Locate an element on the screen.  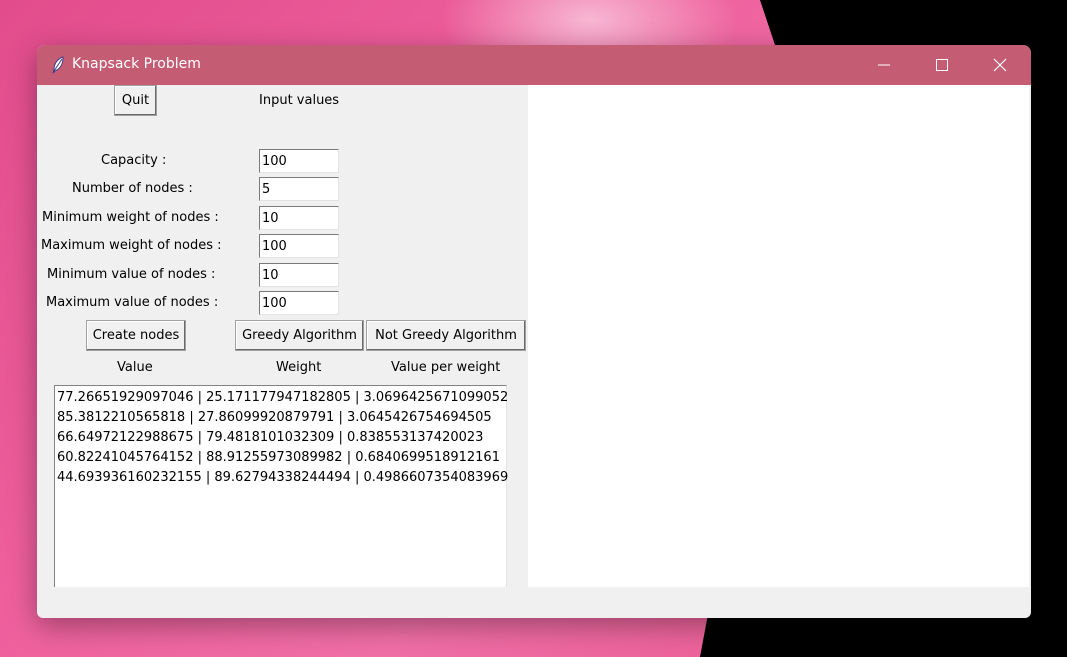
capacity-label: Capacity : is located at coordinates (134, 160).